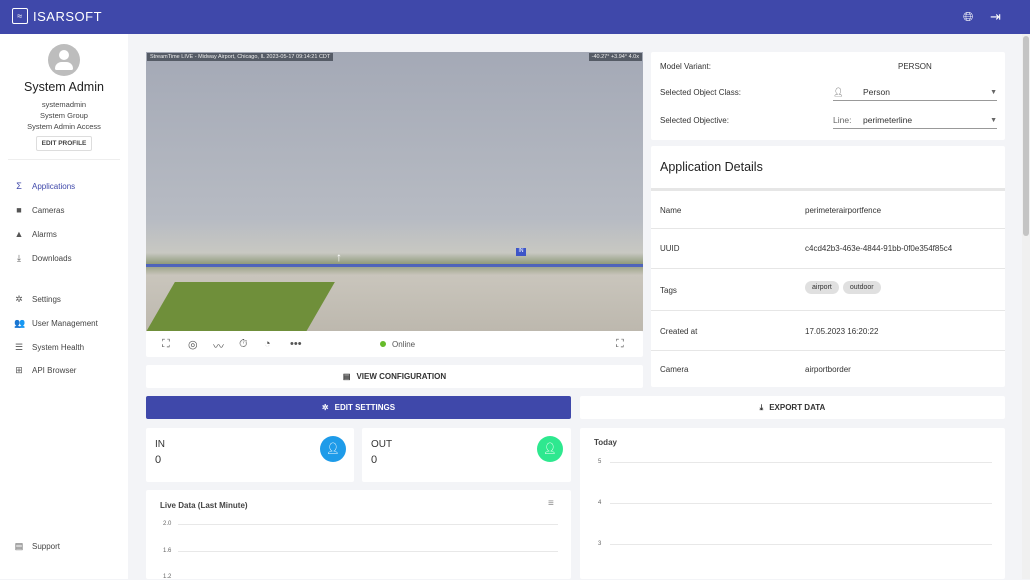  What do you see at coordinates (822, 287) in the screenshot?
I see `tag-chip: airport` at bounding box center [822, 287].